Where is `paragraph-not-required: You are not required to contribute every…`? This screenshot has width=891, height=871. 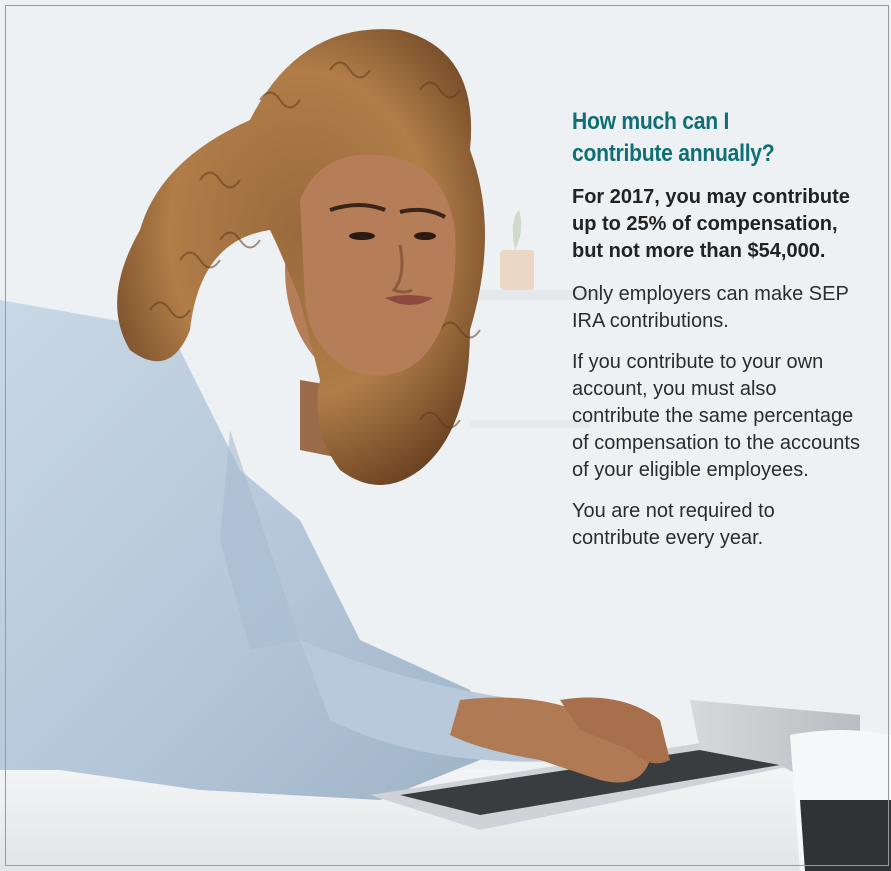 paragraph-not-required: You are not required to contribute every… is located at coordinates (673, 524).